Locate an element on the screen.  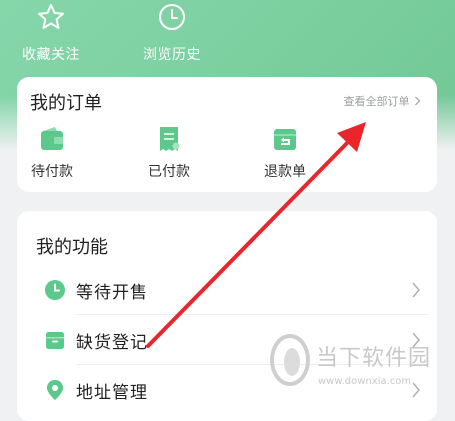
order-refund: 退款单 is located at coordinates (285, 153).